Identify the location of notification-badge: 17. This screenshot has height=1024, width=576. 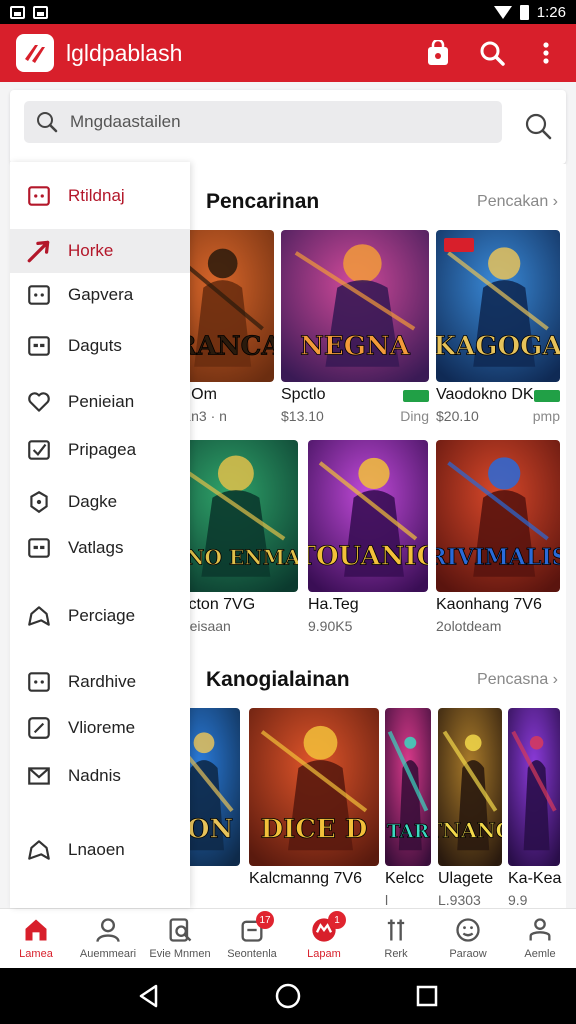
(265, 920).